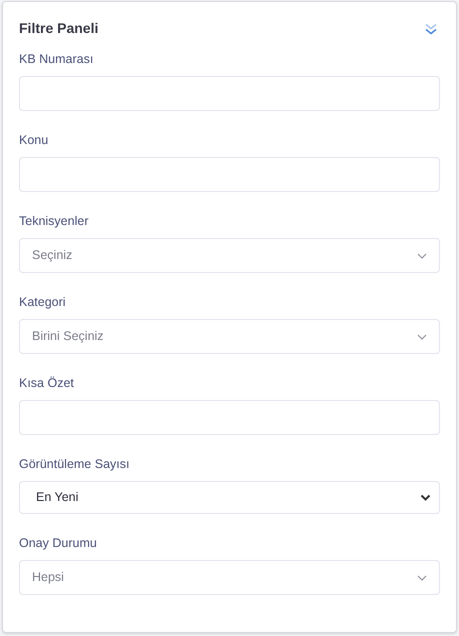 Image resolution: width=459 pixels, height=636 pixels. I want to click on select-field: En Yeni, so click(229, 497).